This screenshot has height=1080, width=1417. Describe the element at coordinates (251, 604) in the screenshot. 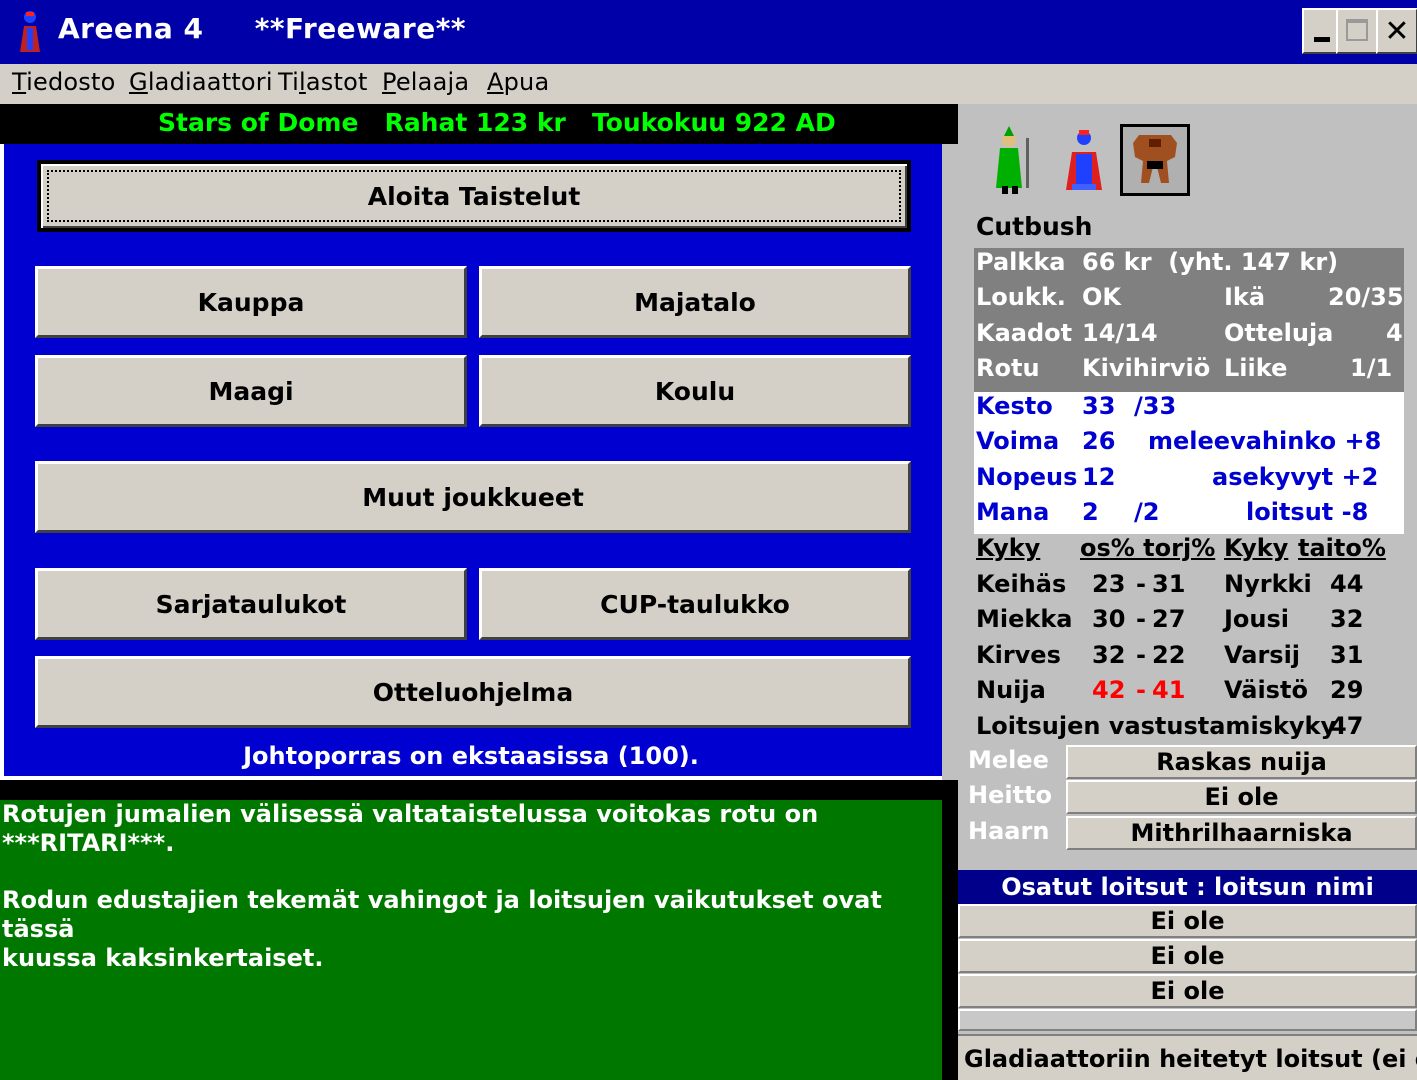

I see `league-tables-button: Sarjataulukot` at that location.